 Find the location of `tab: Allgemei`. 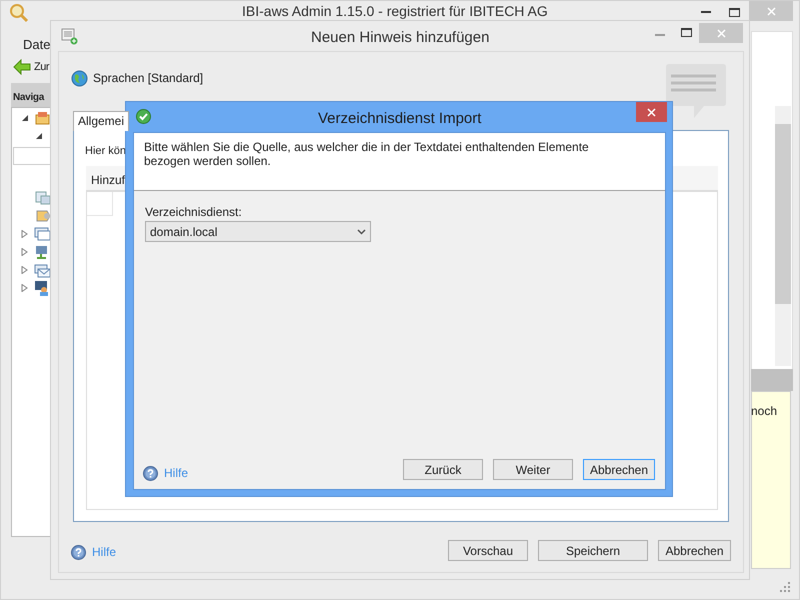

tab: Allgemei is located at coordinates (101, 121).